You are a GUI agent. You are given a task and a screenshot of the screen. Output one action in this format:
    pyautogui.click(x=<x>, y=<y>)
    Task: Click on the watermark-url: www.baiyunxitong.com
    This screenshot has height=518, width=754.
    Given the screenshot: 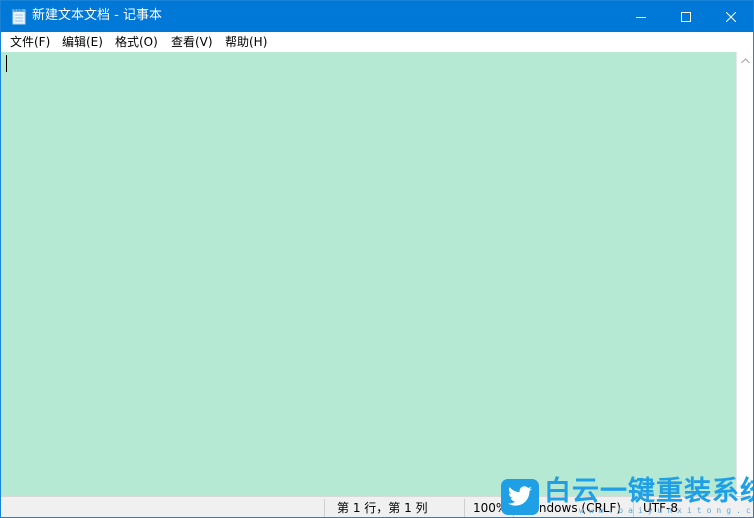 What is the action you would take?
    pyautogui.click(x=666, y=510)
    